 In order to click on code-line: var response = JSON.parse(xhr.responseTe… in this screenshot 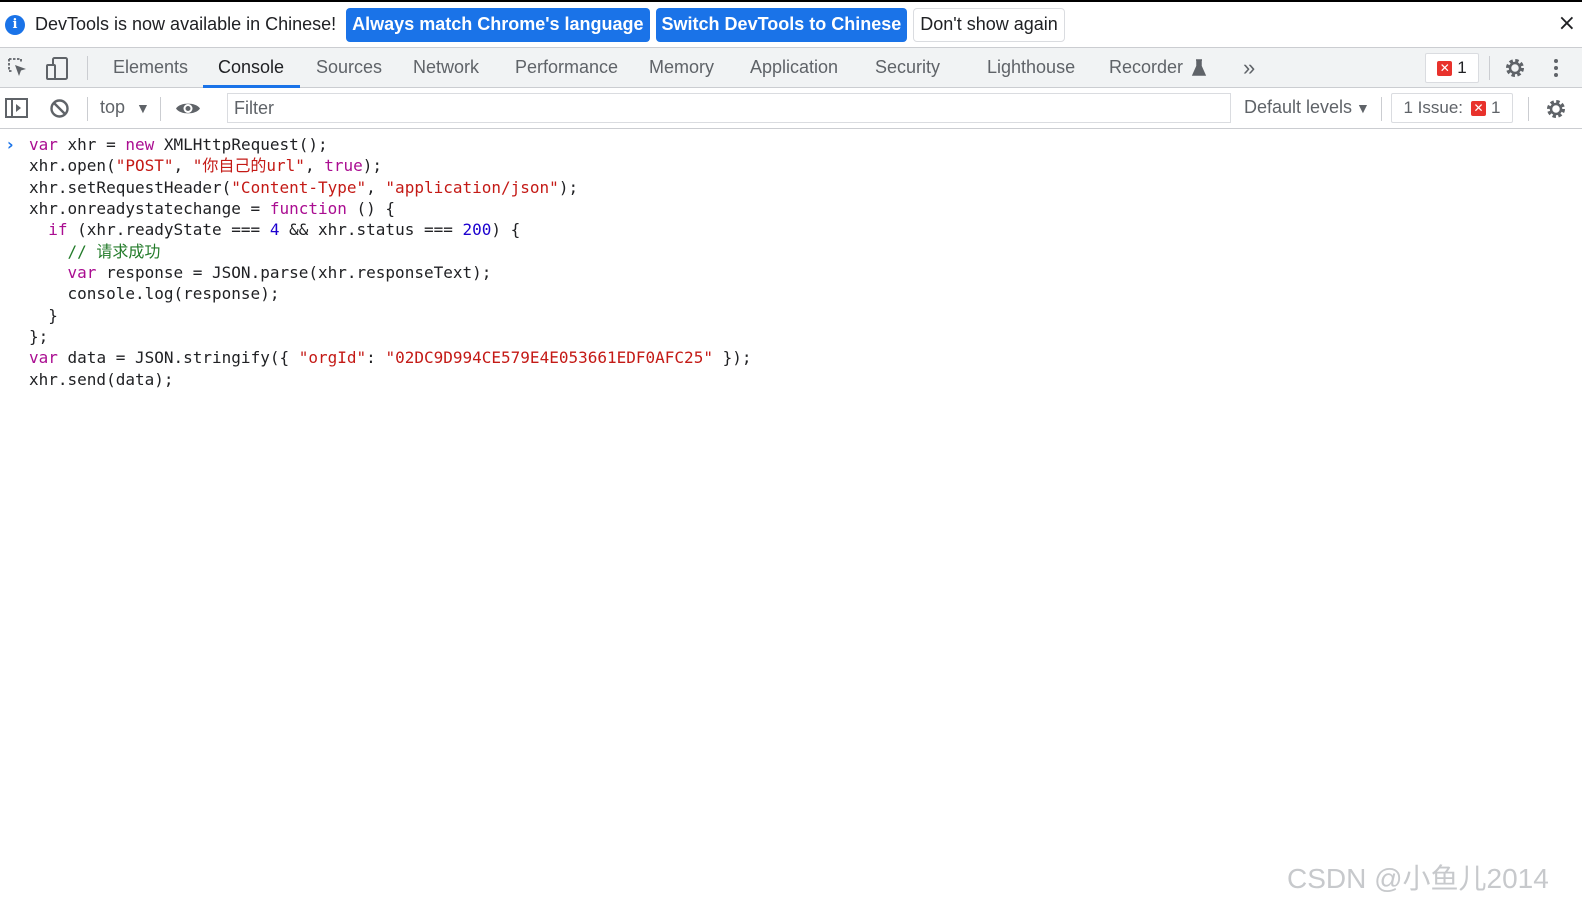, I will do `click(279, 273)`.